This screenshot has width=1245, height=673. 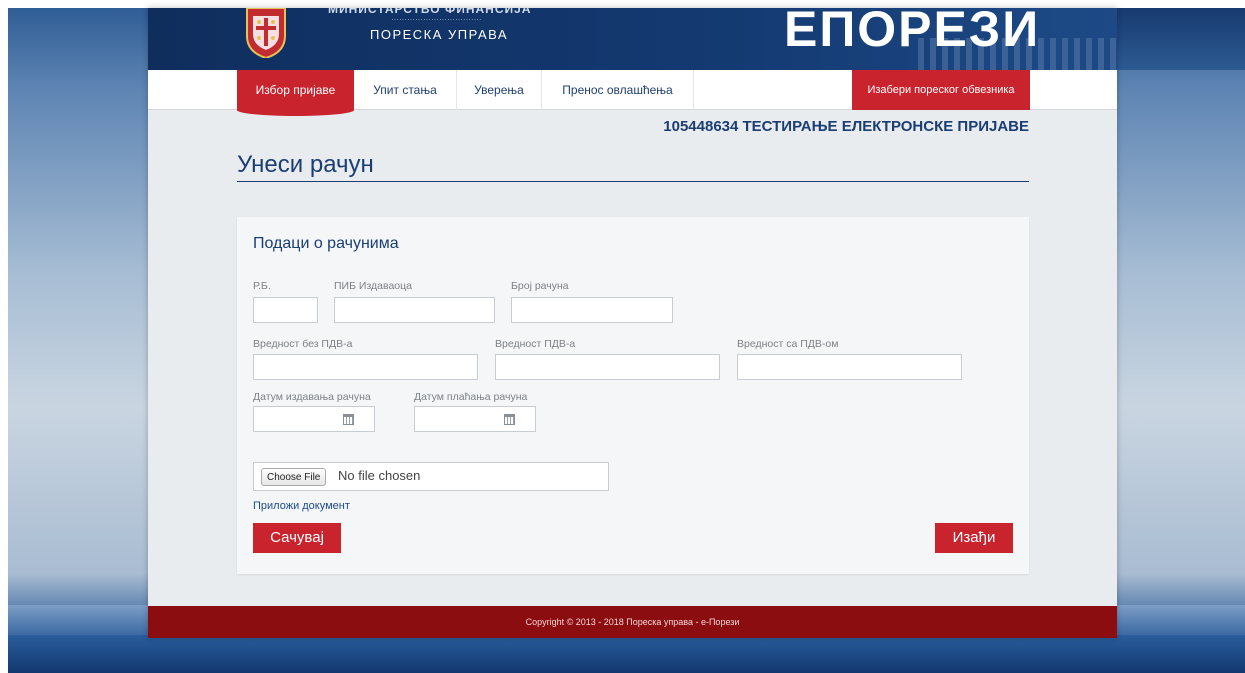 What do you see at coordinates (431, 476) in the screenshot?
I see `file-upload: Choose File No file chosen` at bounding box center [431, 476].